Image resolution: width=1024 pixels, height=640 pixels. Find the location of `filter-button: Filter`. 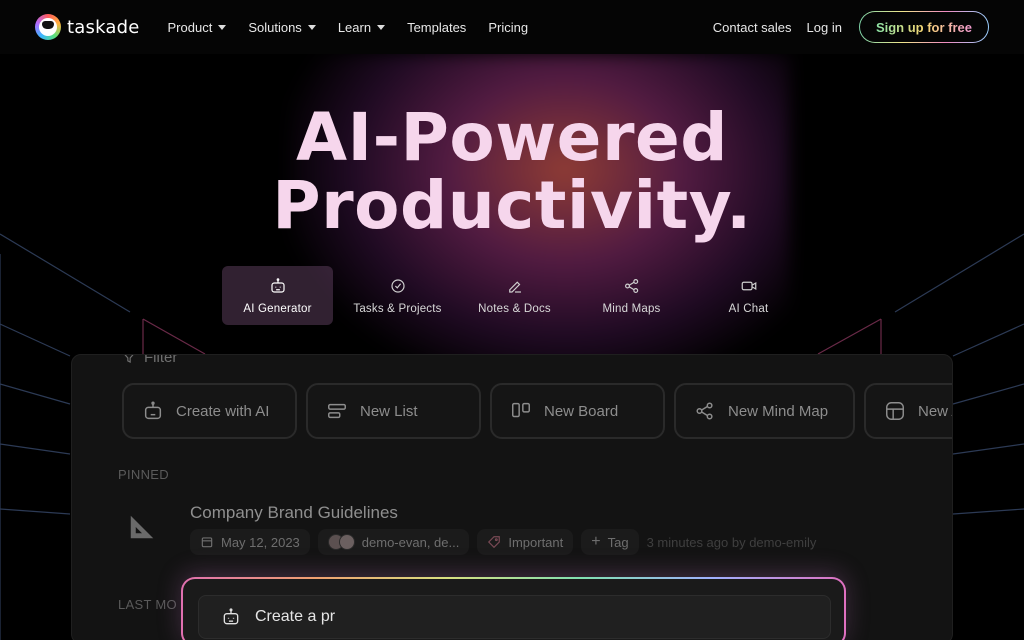

filter-button: Filter is located at coordinates (150, 360).